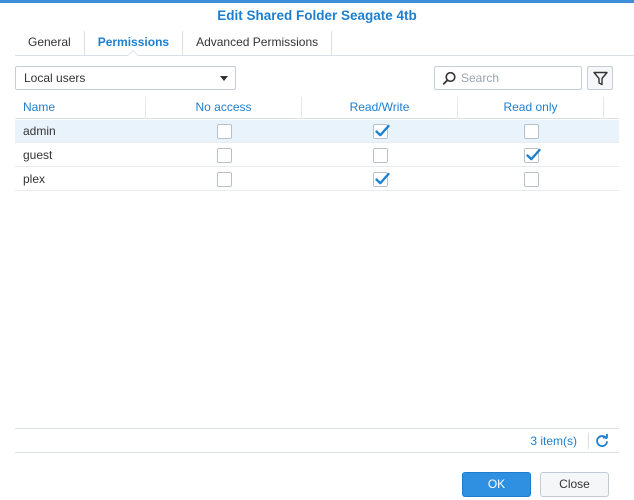  I want to click on grid-header: Name No access Read/Write Read only, so click(317, 108).